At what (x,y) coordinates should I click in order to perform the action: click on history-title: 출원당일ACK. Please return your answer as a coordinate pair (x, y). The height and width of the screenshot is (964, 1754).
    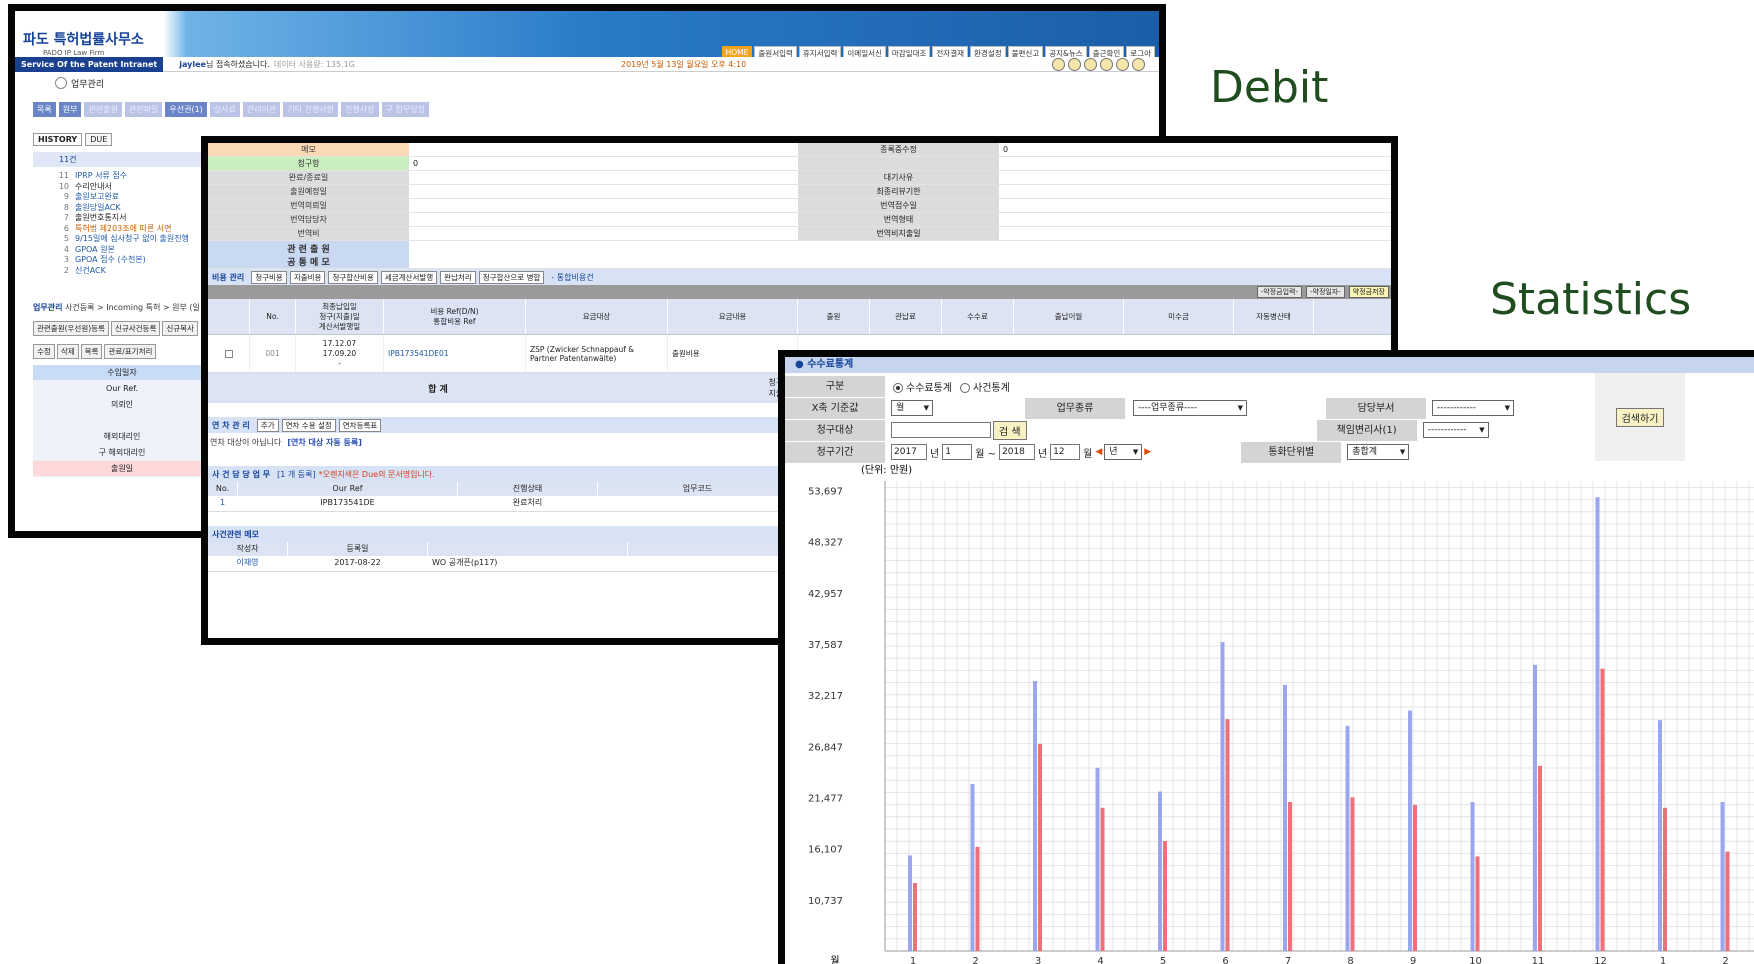
    Looking at the image, I should click on (98, 208).